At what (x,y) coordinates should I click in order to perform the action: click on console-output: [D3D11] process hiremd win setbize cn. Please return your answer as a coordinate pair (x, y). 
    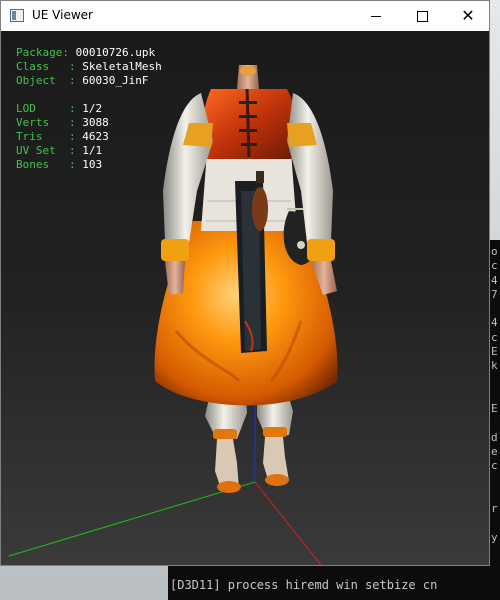
    Looking at the image, I should click on (334, 583).